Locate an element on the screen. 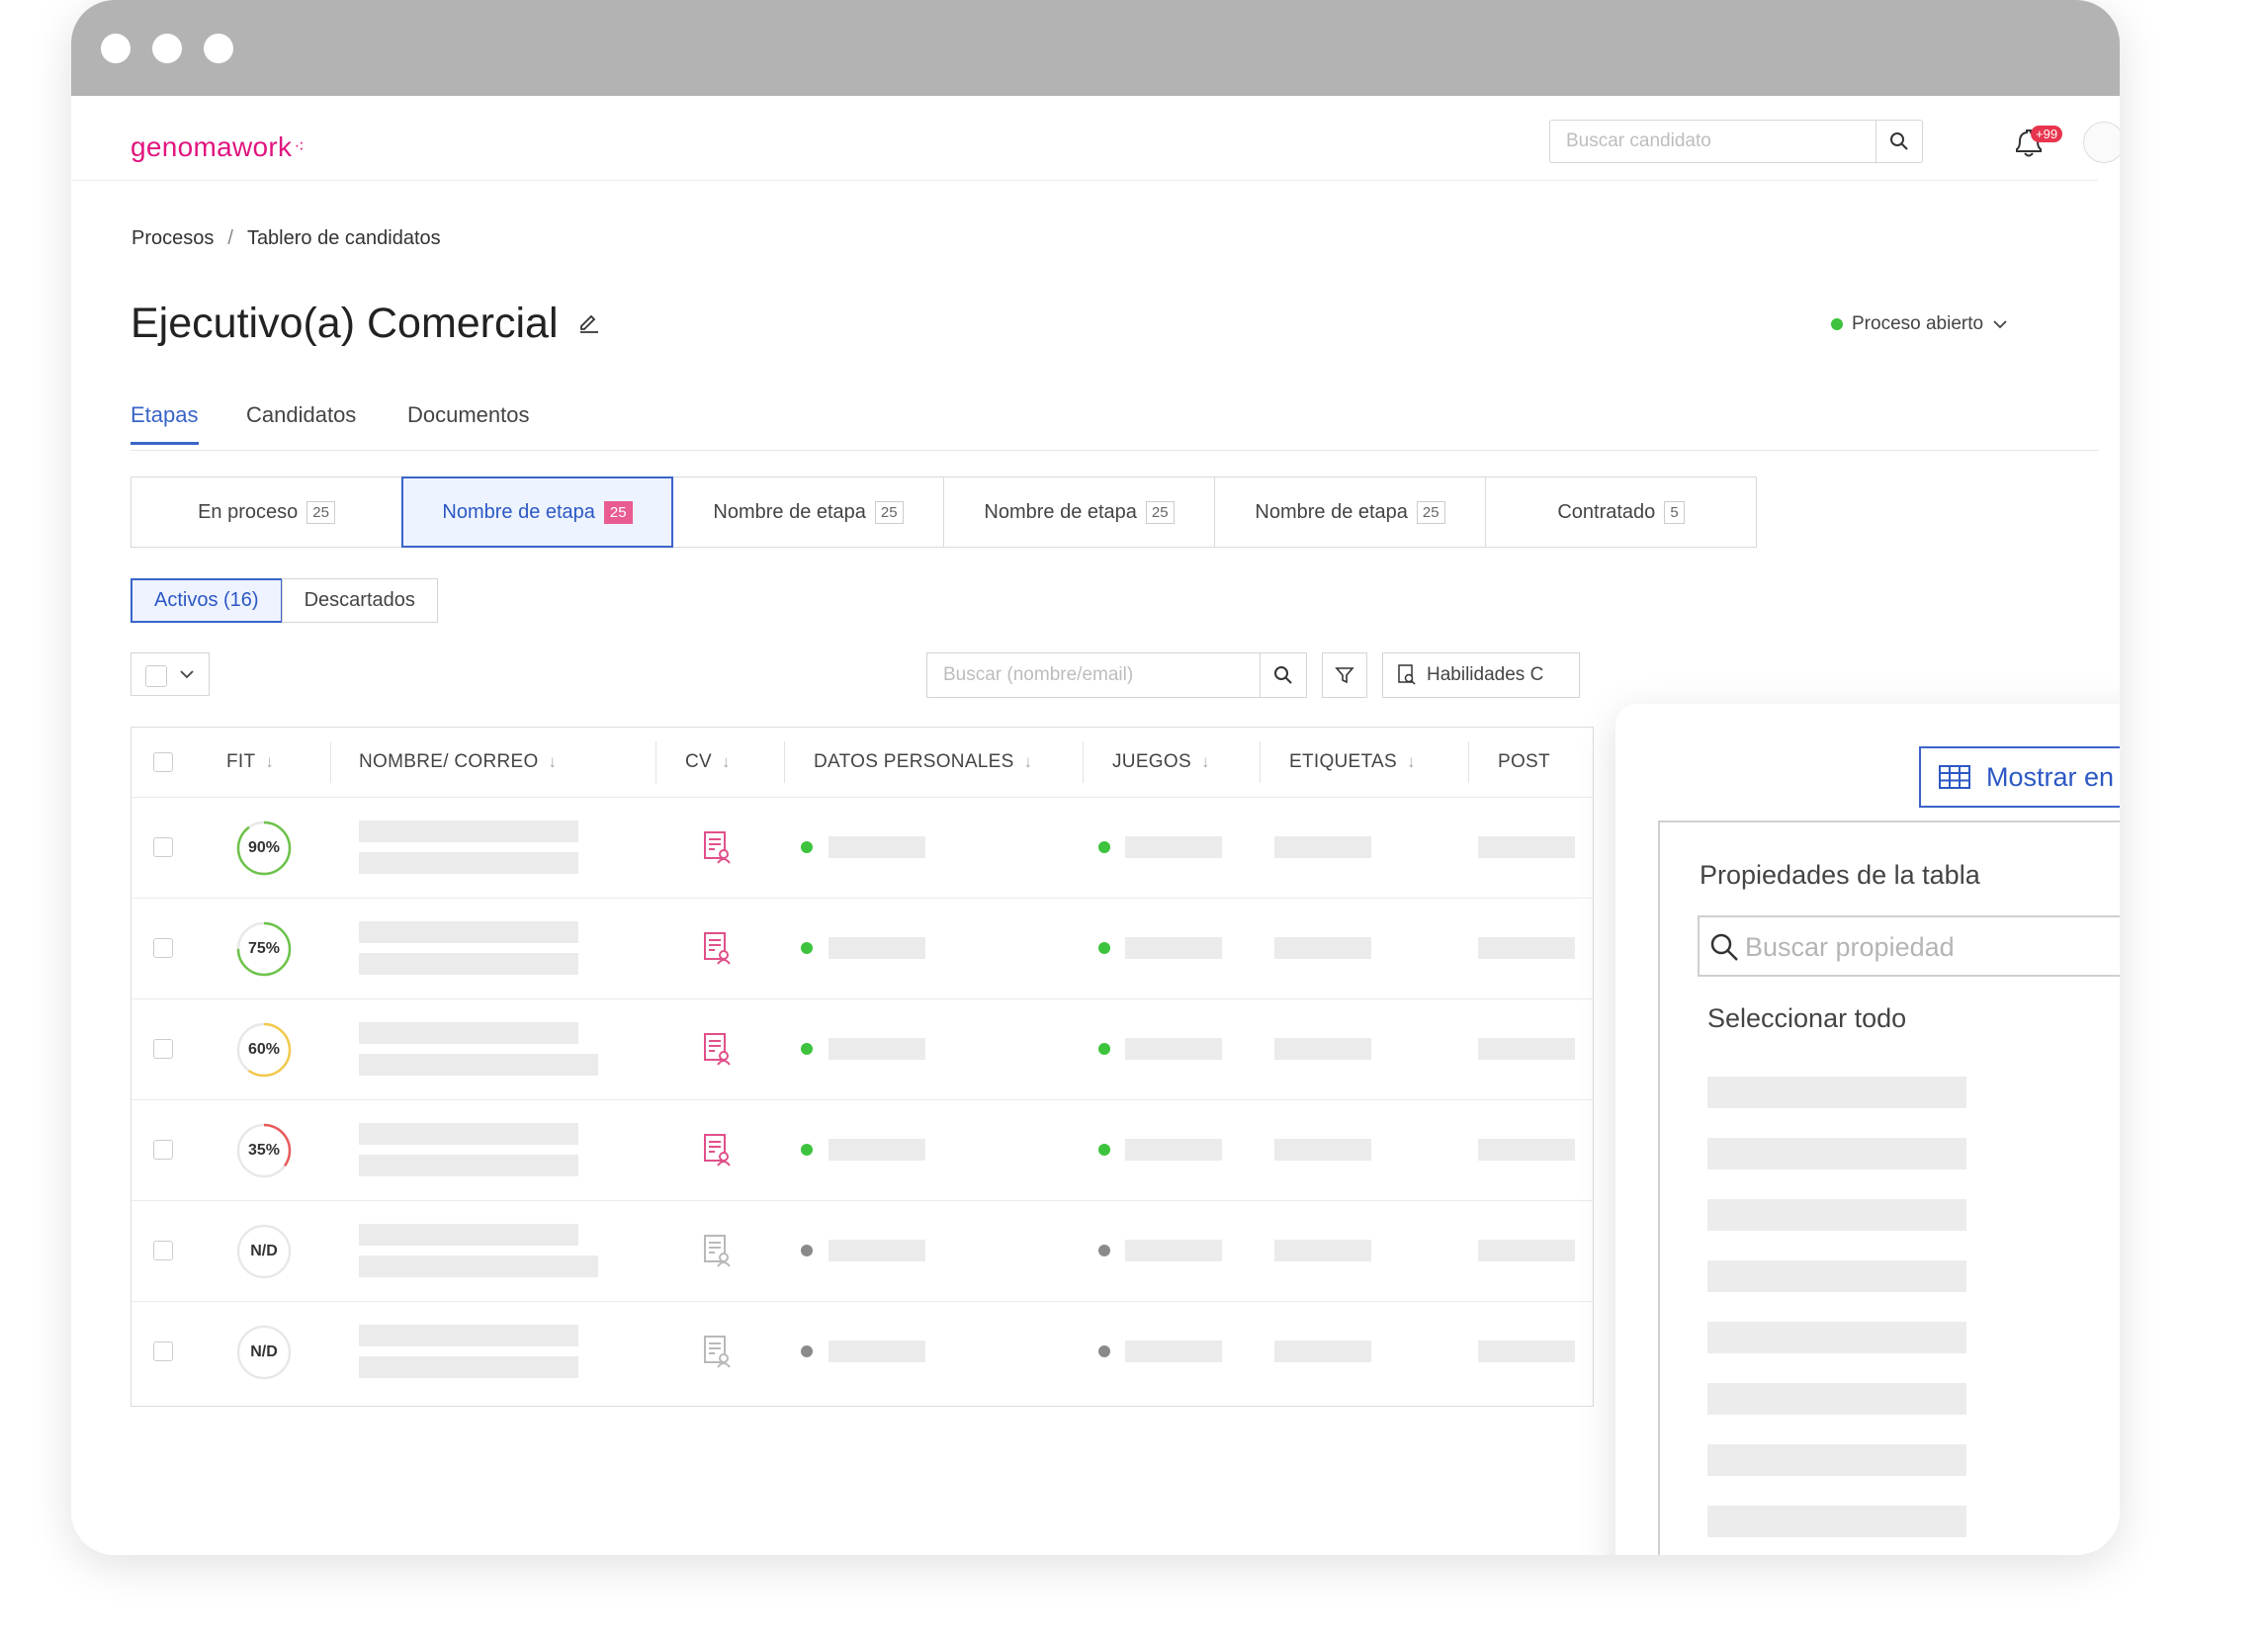 Image resolution: width=2268 pixels, height=1643 pixels. tab-candidatos: Candidatos is located at coordinates (301, 422).